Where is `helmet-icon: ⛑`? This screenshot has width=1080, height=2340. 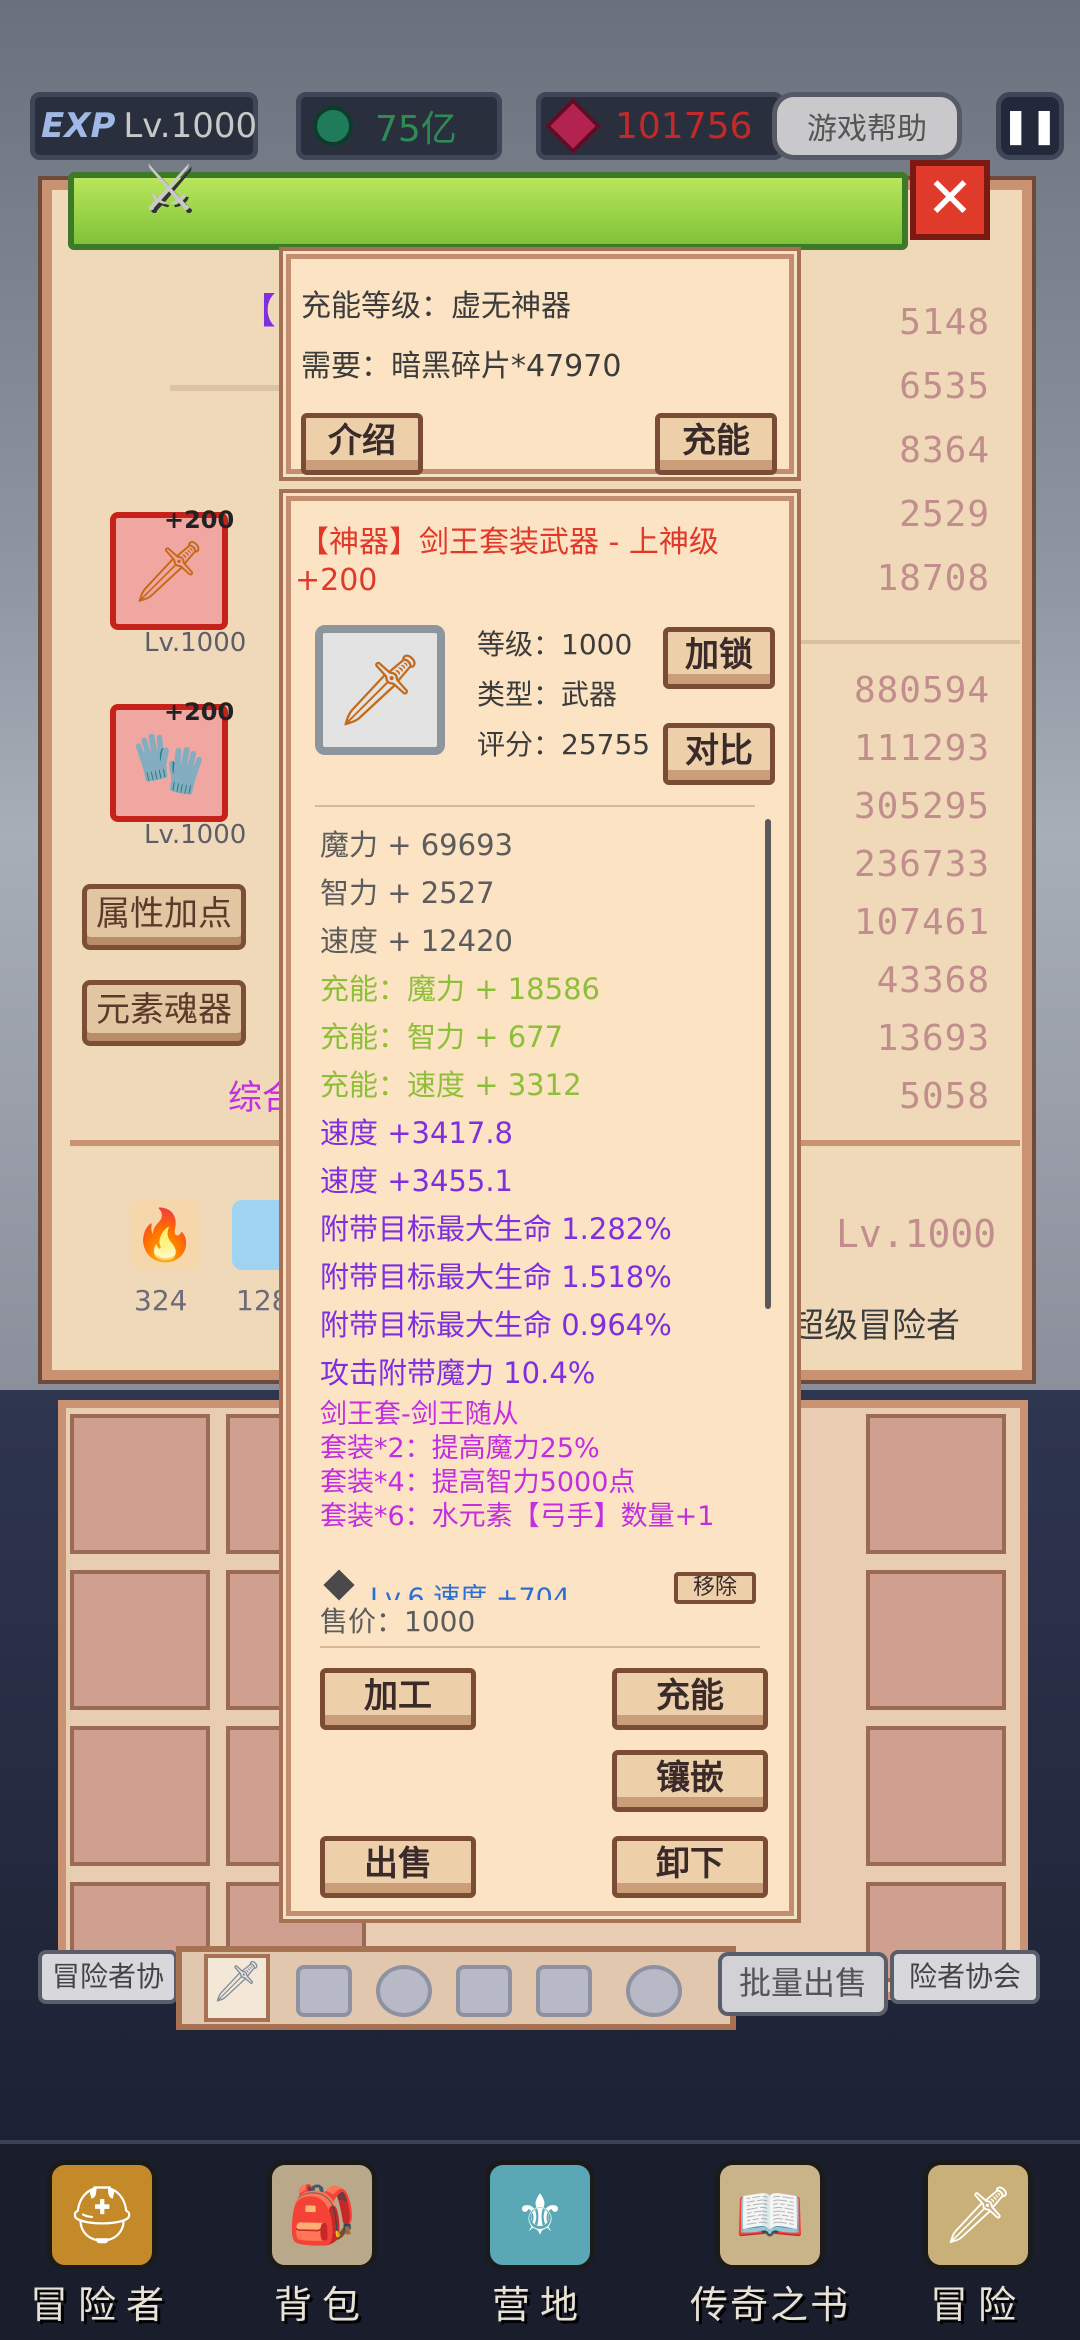
helmet-icon: ⛑ is located at coordinates (102, 2215).